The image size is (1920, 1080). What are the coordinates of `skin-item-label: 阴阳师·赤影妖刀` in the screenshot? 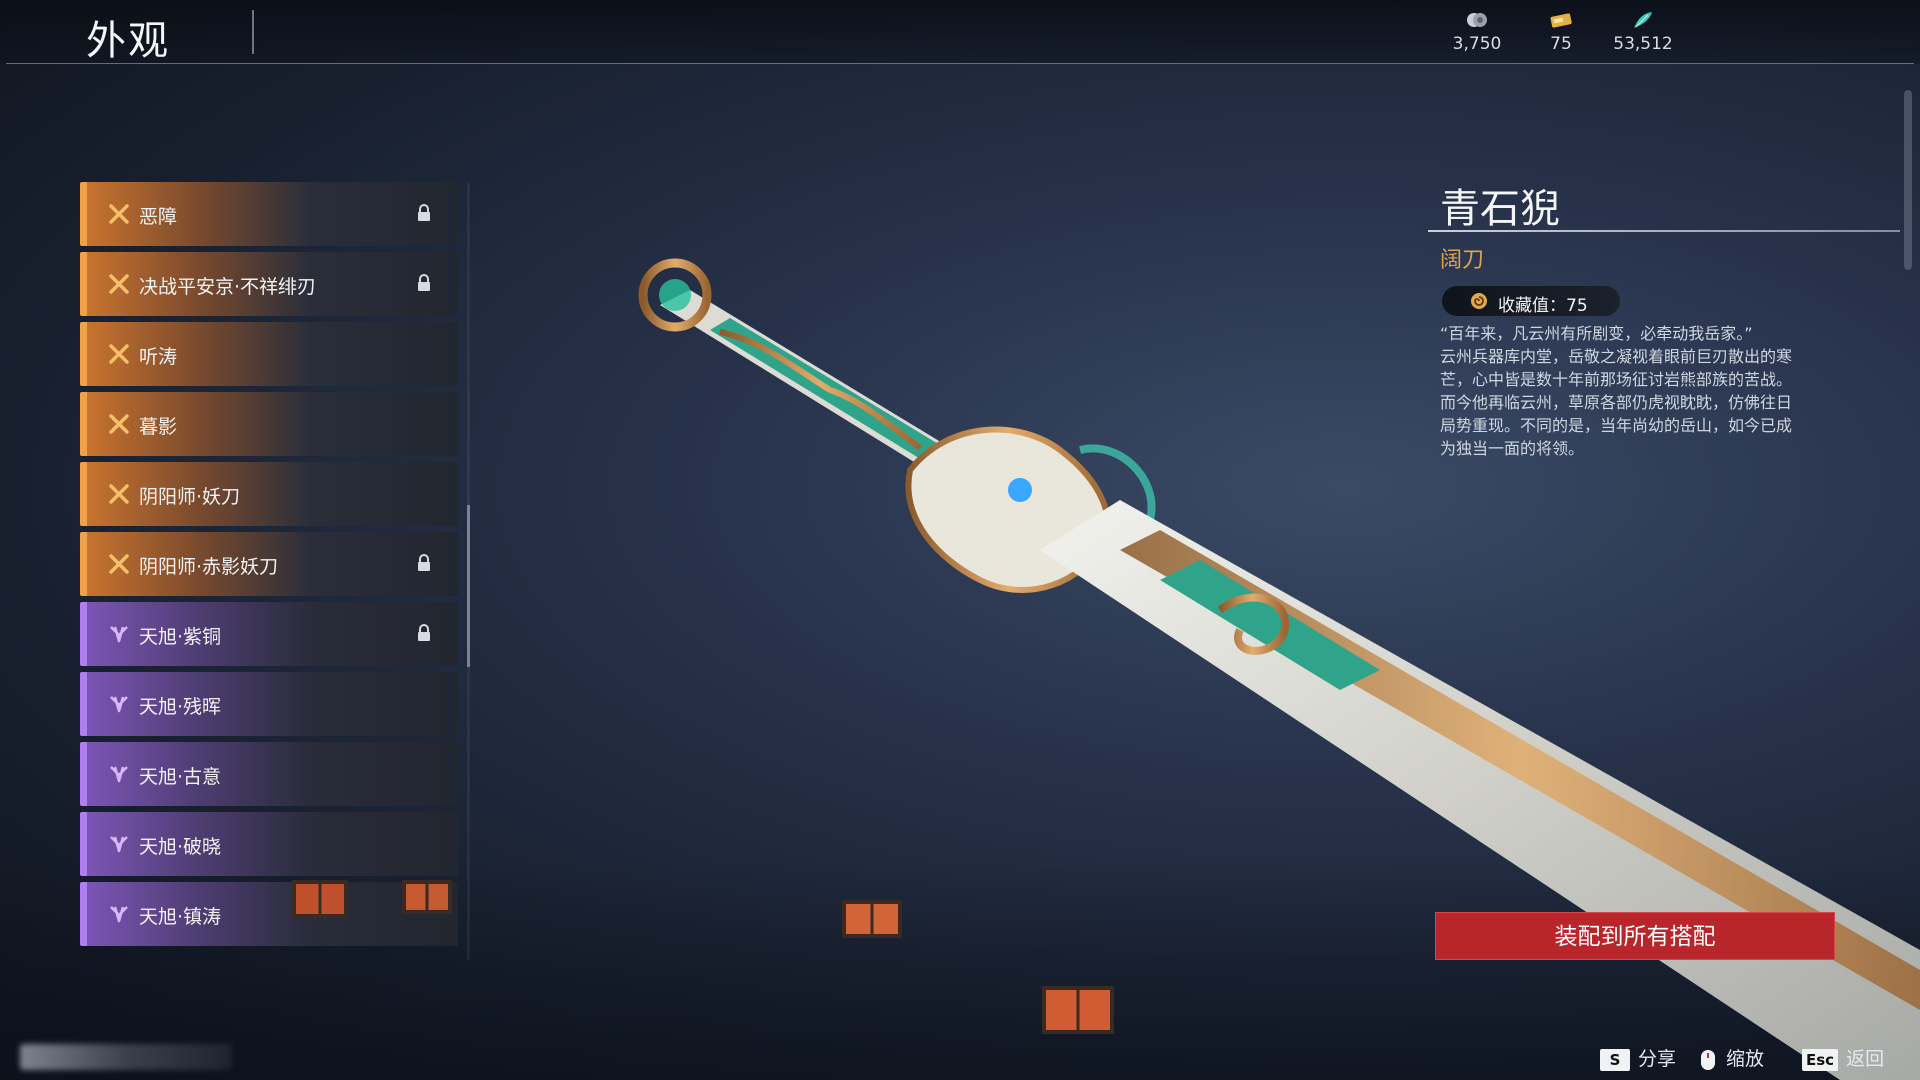 It's located at (209, 567).